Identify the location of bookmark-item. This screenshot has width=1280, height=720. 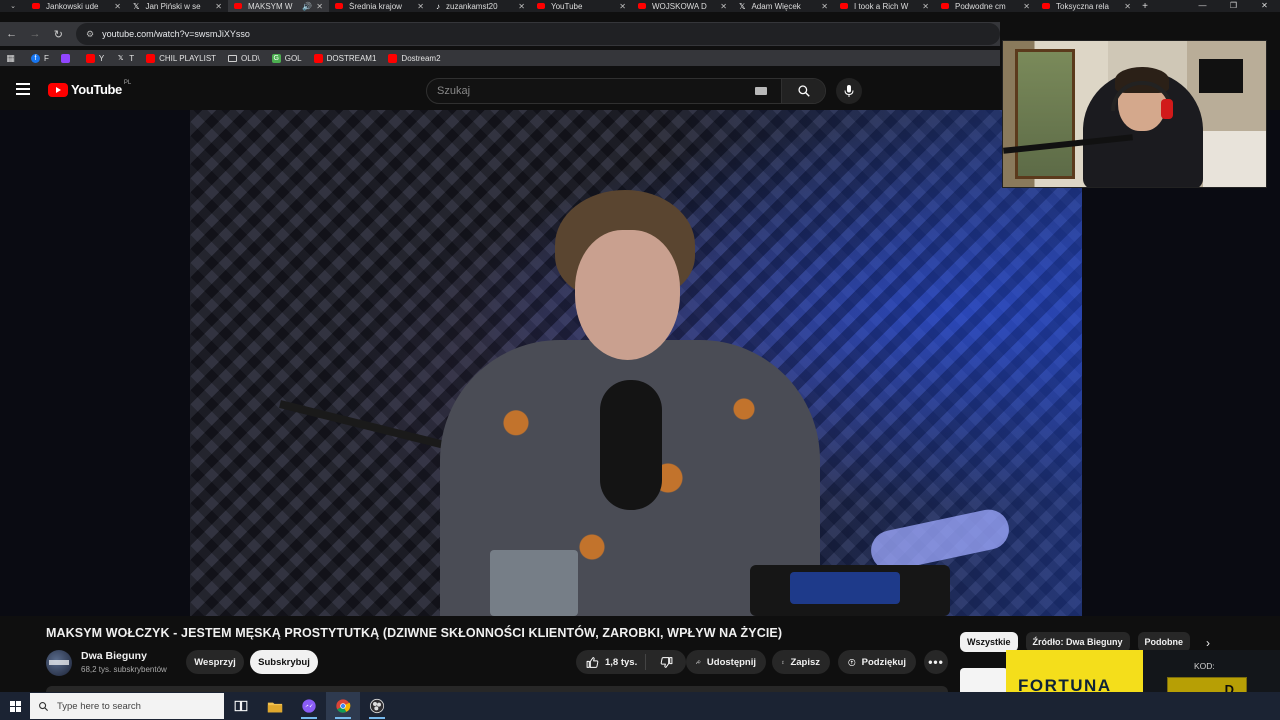
(67, 58).